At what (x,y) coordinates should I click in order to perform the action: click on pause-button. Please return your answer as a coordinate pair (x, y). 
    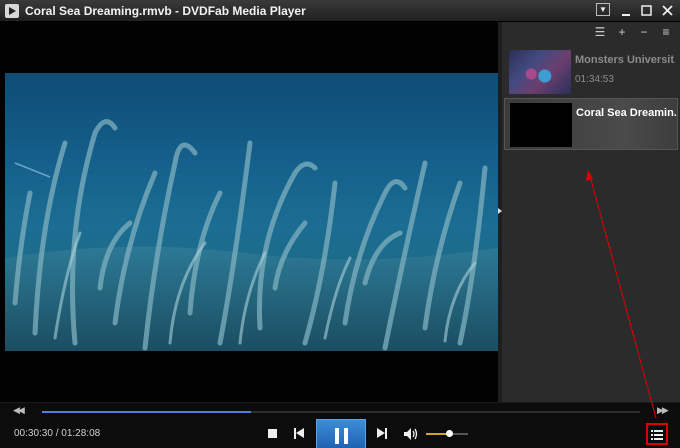
    Looking at the image, I should click on (341, 433).